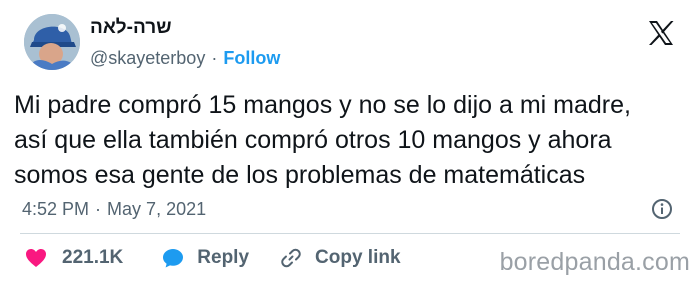  What do you see at coordinates (56, 209) in the screenshot?
I see `tweet-time: 4:52 PM` at bounding box center [56, 209].